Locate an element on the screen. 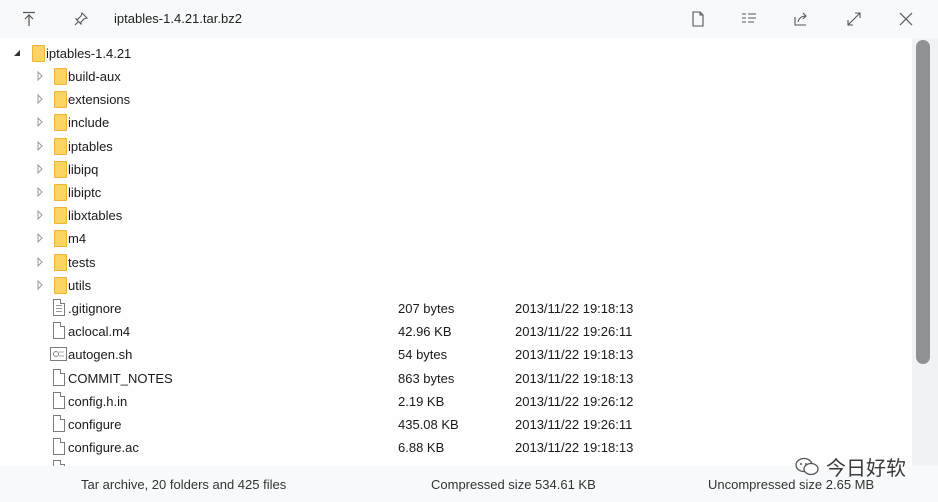 Image resolution: width=938 pixels, height=502 pixels. file-size: 6.88 KB is located at coordinates (421, 448).